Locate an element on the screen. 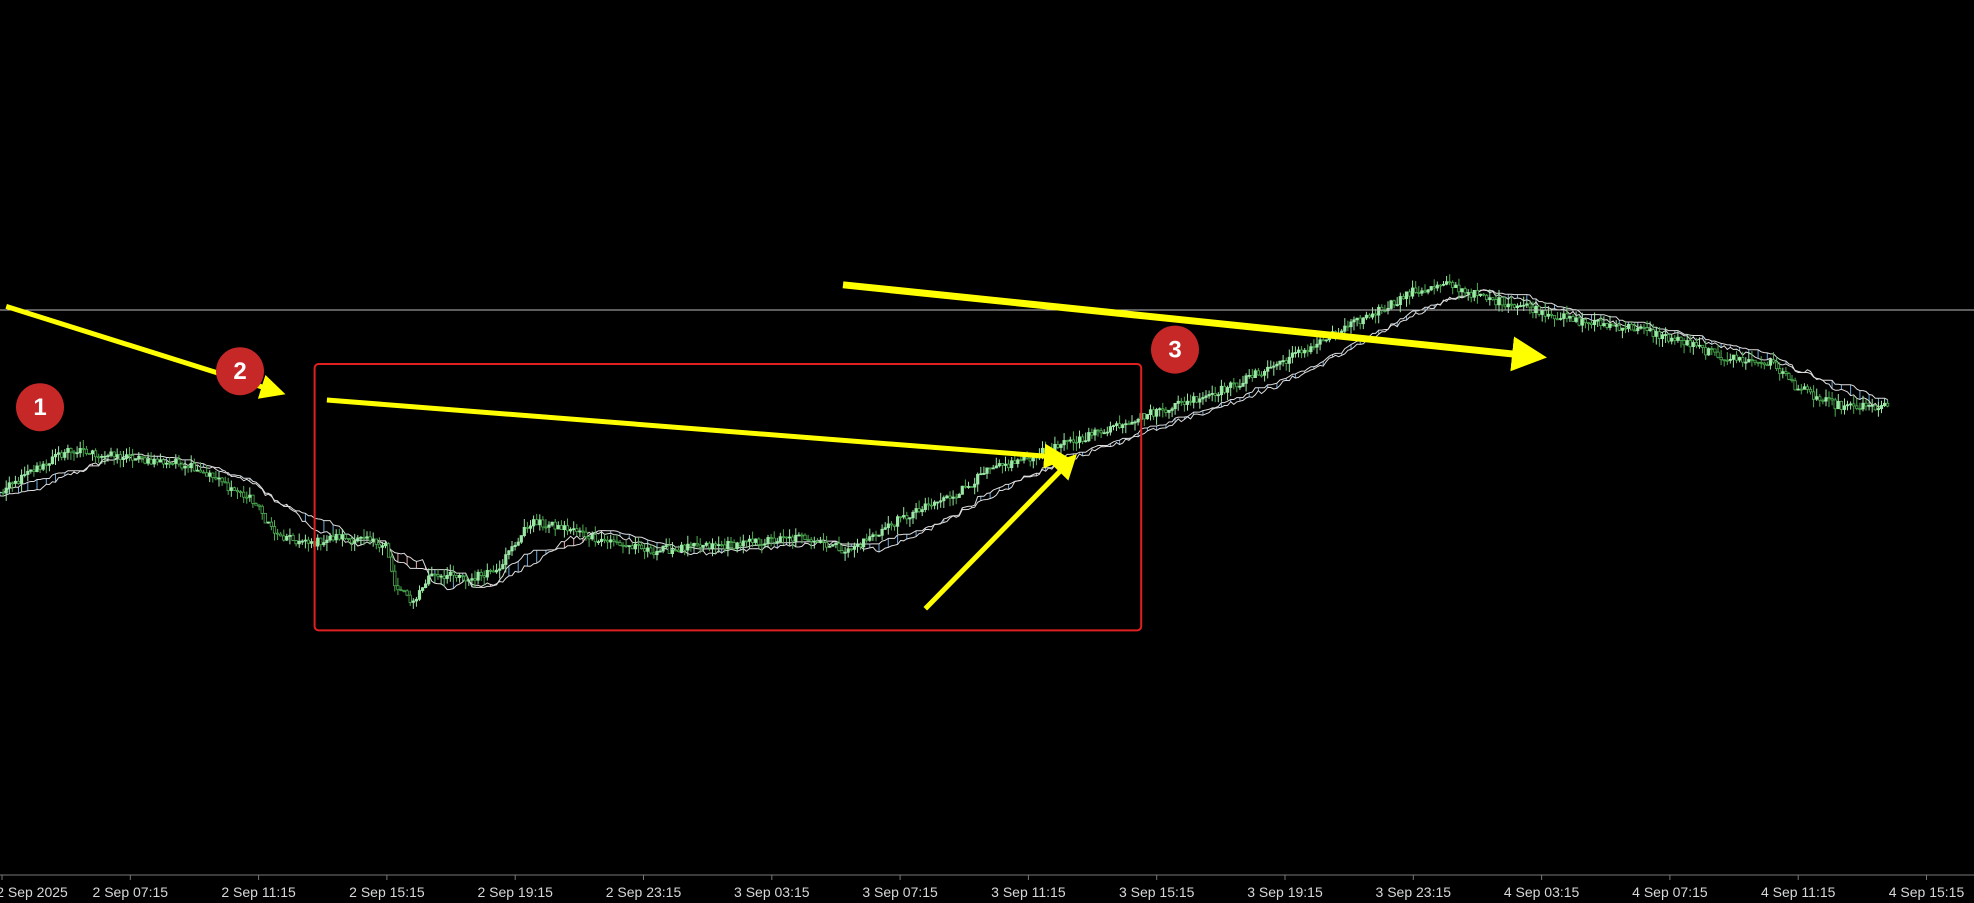 This screenshot has width=1974, height=903. annotation-badge-label: 2 is located at coordinates (239, 371).